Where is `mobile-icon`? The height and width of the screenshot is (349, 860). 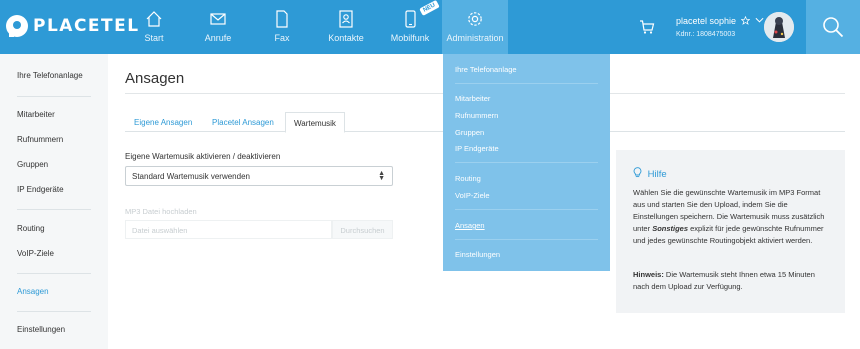
mobile-icon is located at coordinates (410, 19).